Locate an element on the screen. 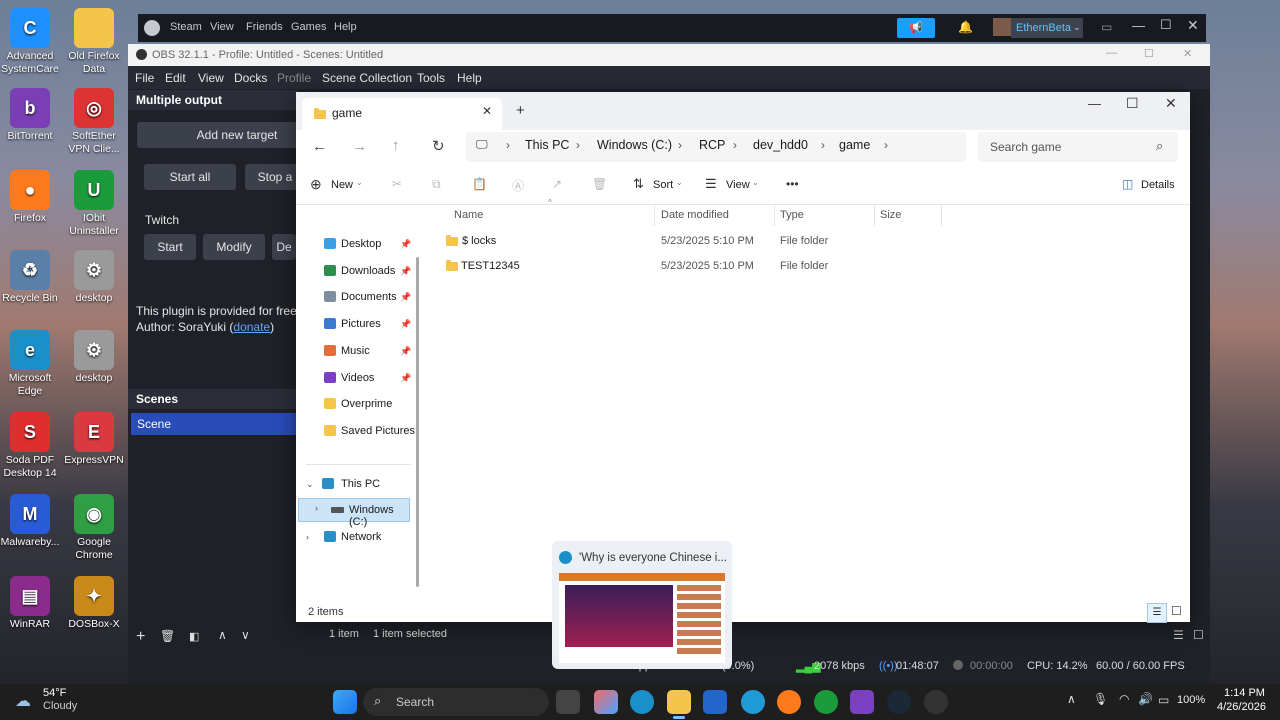 The width and height of the screenshot is (1280, 720). visual-studio-icon is located at coordinates (862, 702).